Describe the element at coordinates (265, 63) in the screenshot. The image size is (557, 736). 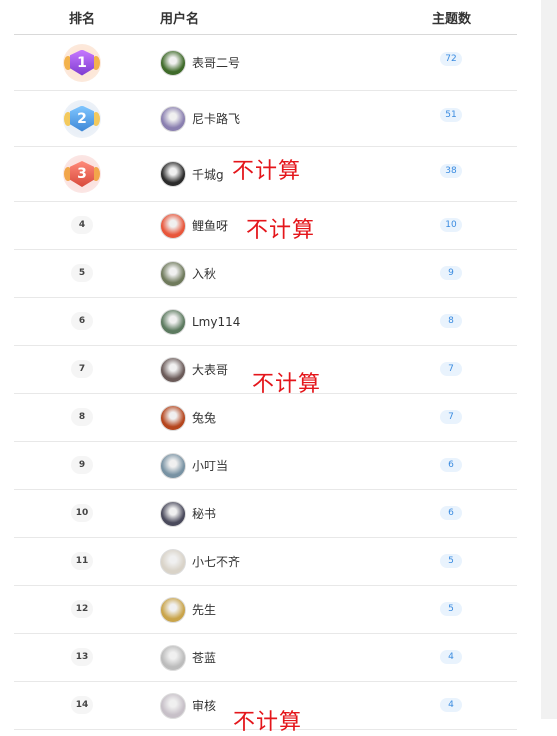
I see `table-row: 1 表哥二号 72` at that location.